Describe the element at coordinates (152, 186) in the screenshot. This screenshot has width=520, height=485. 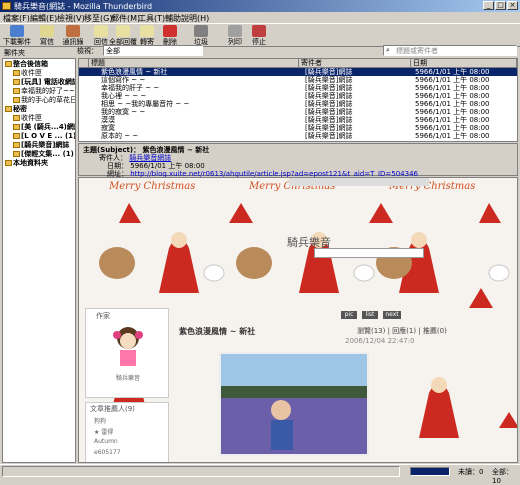
I see `xmas-text: Merry Christmas` at that location.